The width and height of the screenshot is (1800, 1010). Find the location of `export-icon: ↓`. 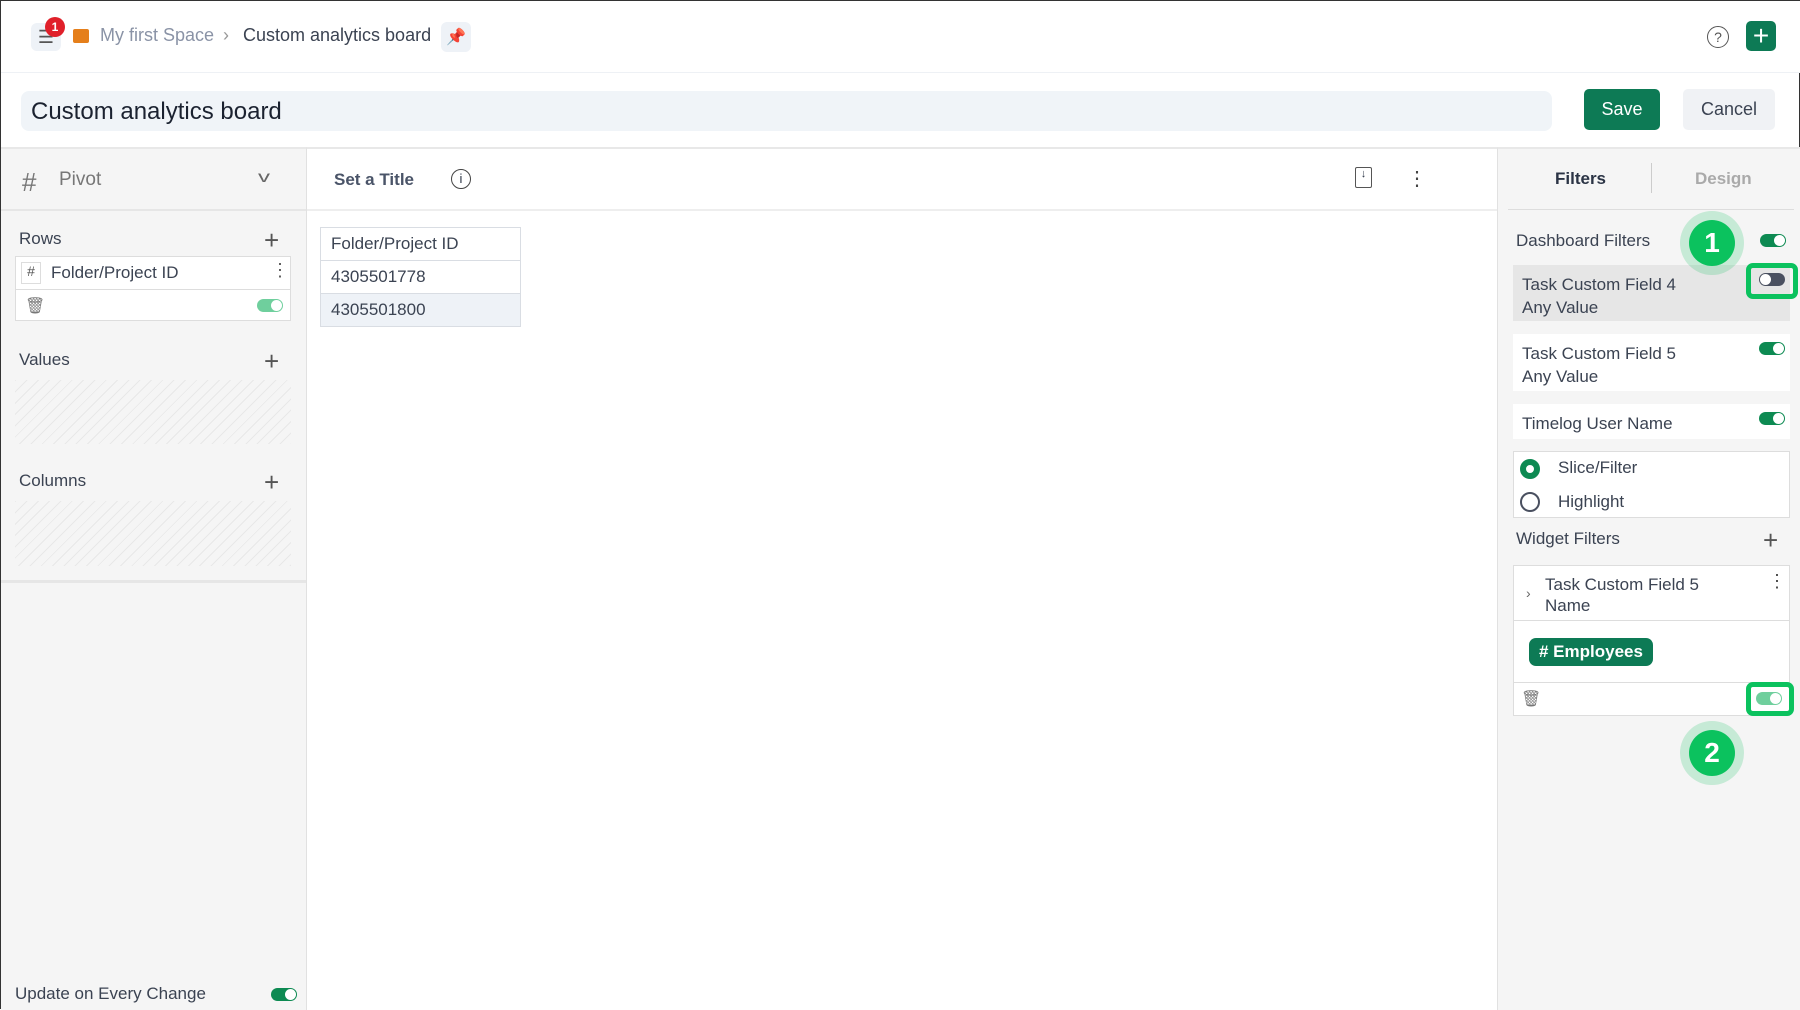

export-icon: ↓ is located at coordinates (1363, 177).